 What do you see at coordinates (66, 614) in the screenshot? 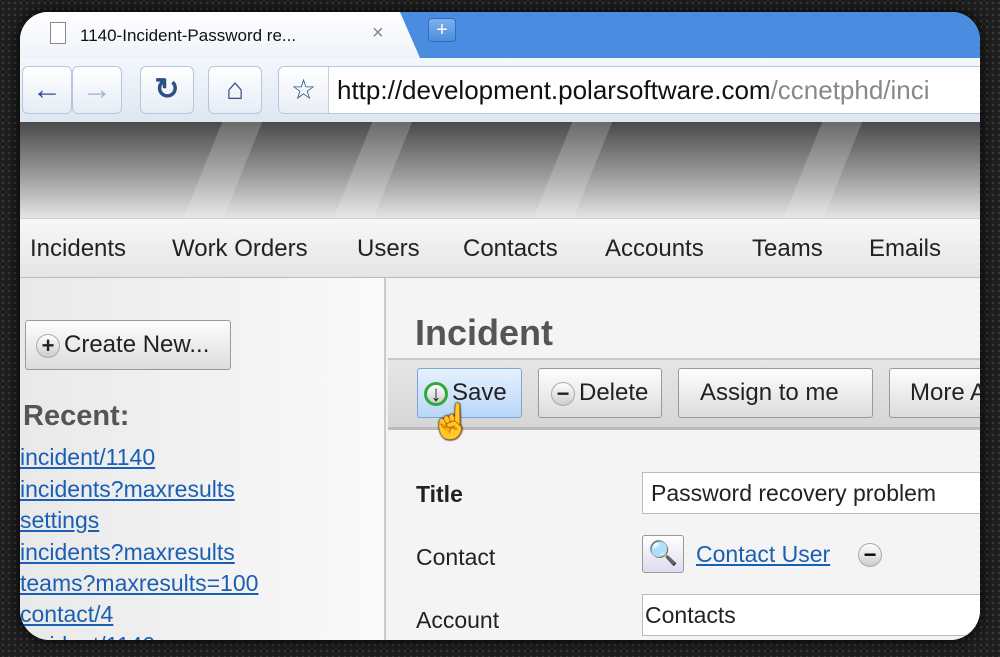
I see `recent-link: contact/4` at bounding box center [66, 614].